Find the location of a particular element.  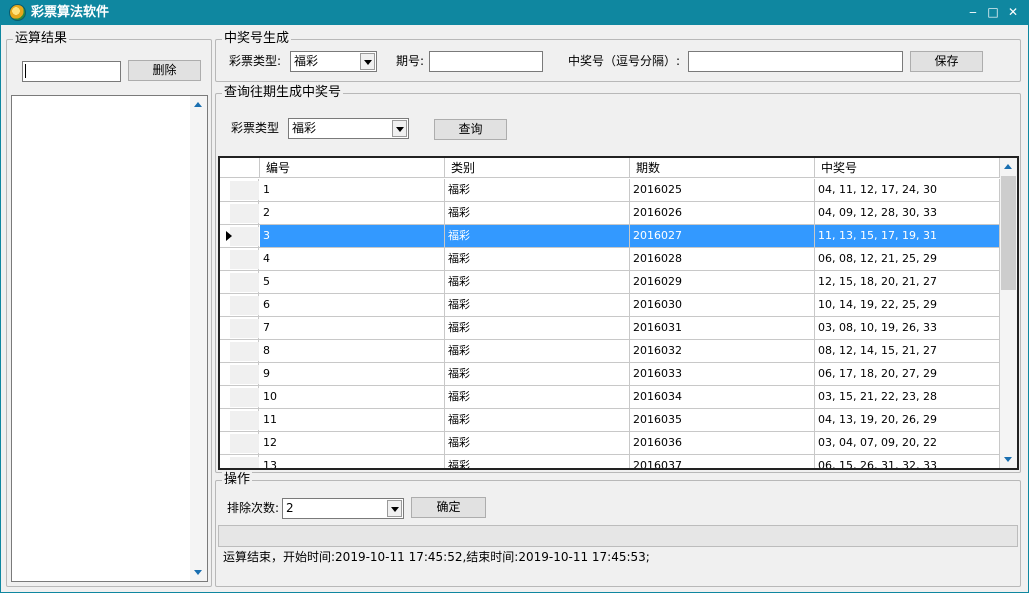

table-cell: 2 is located at coordinates (352, 213).